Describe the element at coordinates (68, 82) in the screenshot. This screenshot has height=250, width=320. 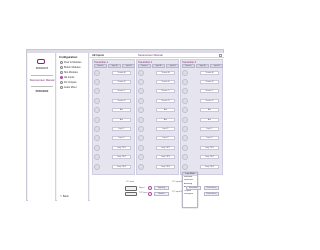
I see `config-item-dc-outputs: DC Outputs` at that location.